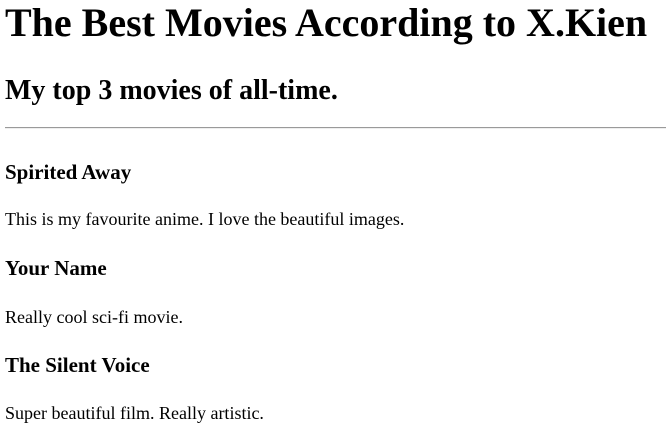 Image resolution: width=667 pixels, height=440 pixels. I want to click on divider, so click(335, 128).